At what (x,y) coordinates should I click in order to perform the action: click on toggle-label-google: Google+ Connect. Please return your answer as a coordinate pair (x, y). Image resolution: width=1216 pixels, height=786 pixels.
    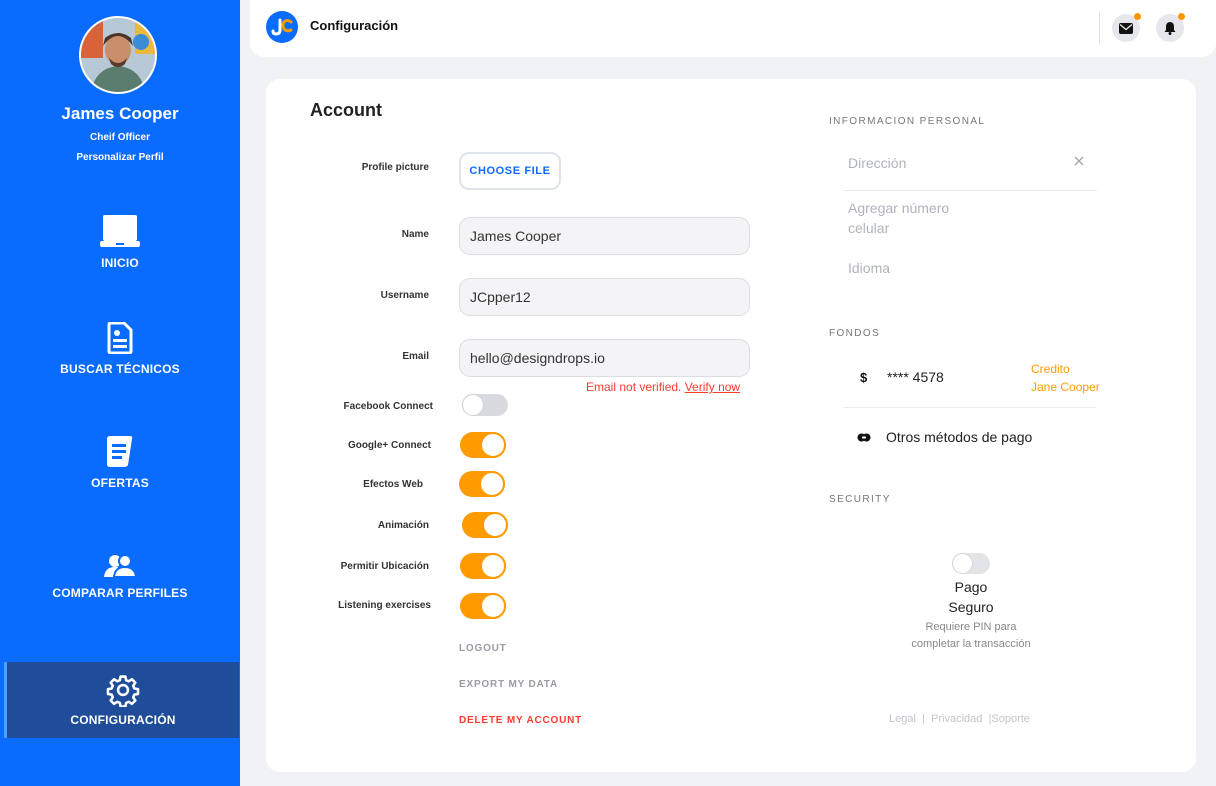
    Looking at the image, I should click on (389, 445).